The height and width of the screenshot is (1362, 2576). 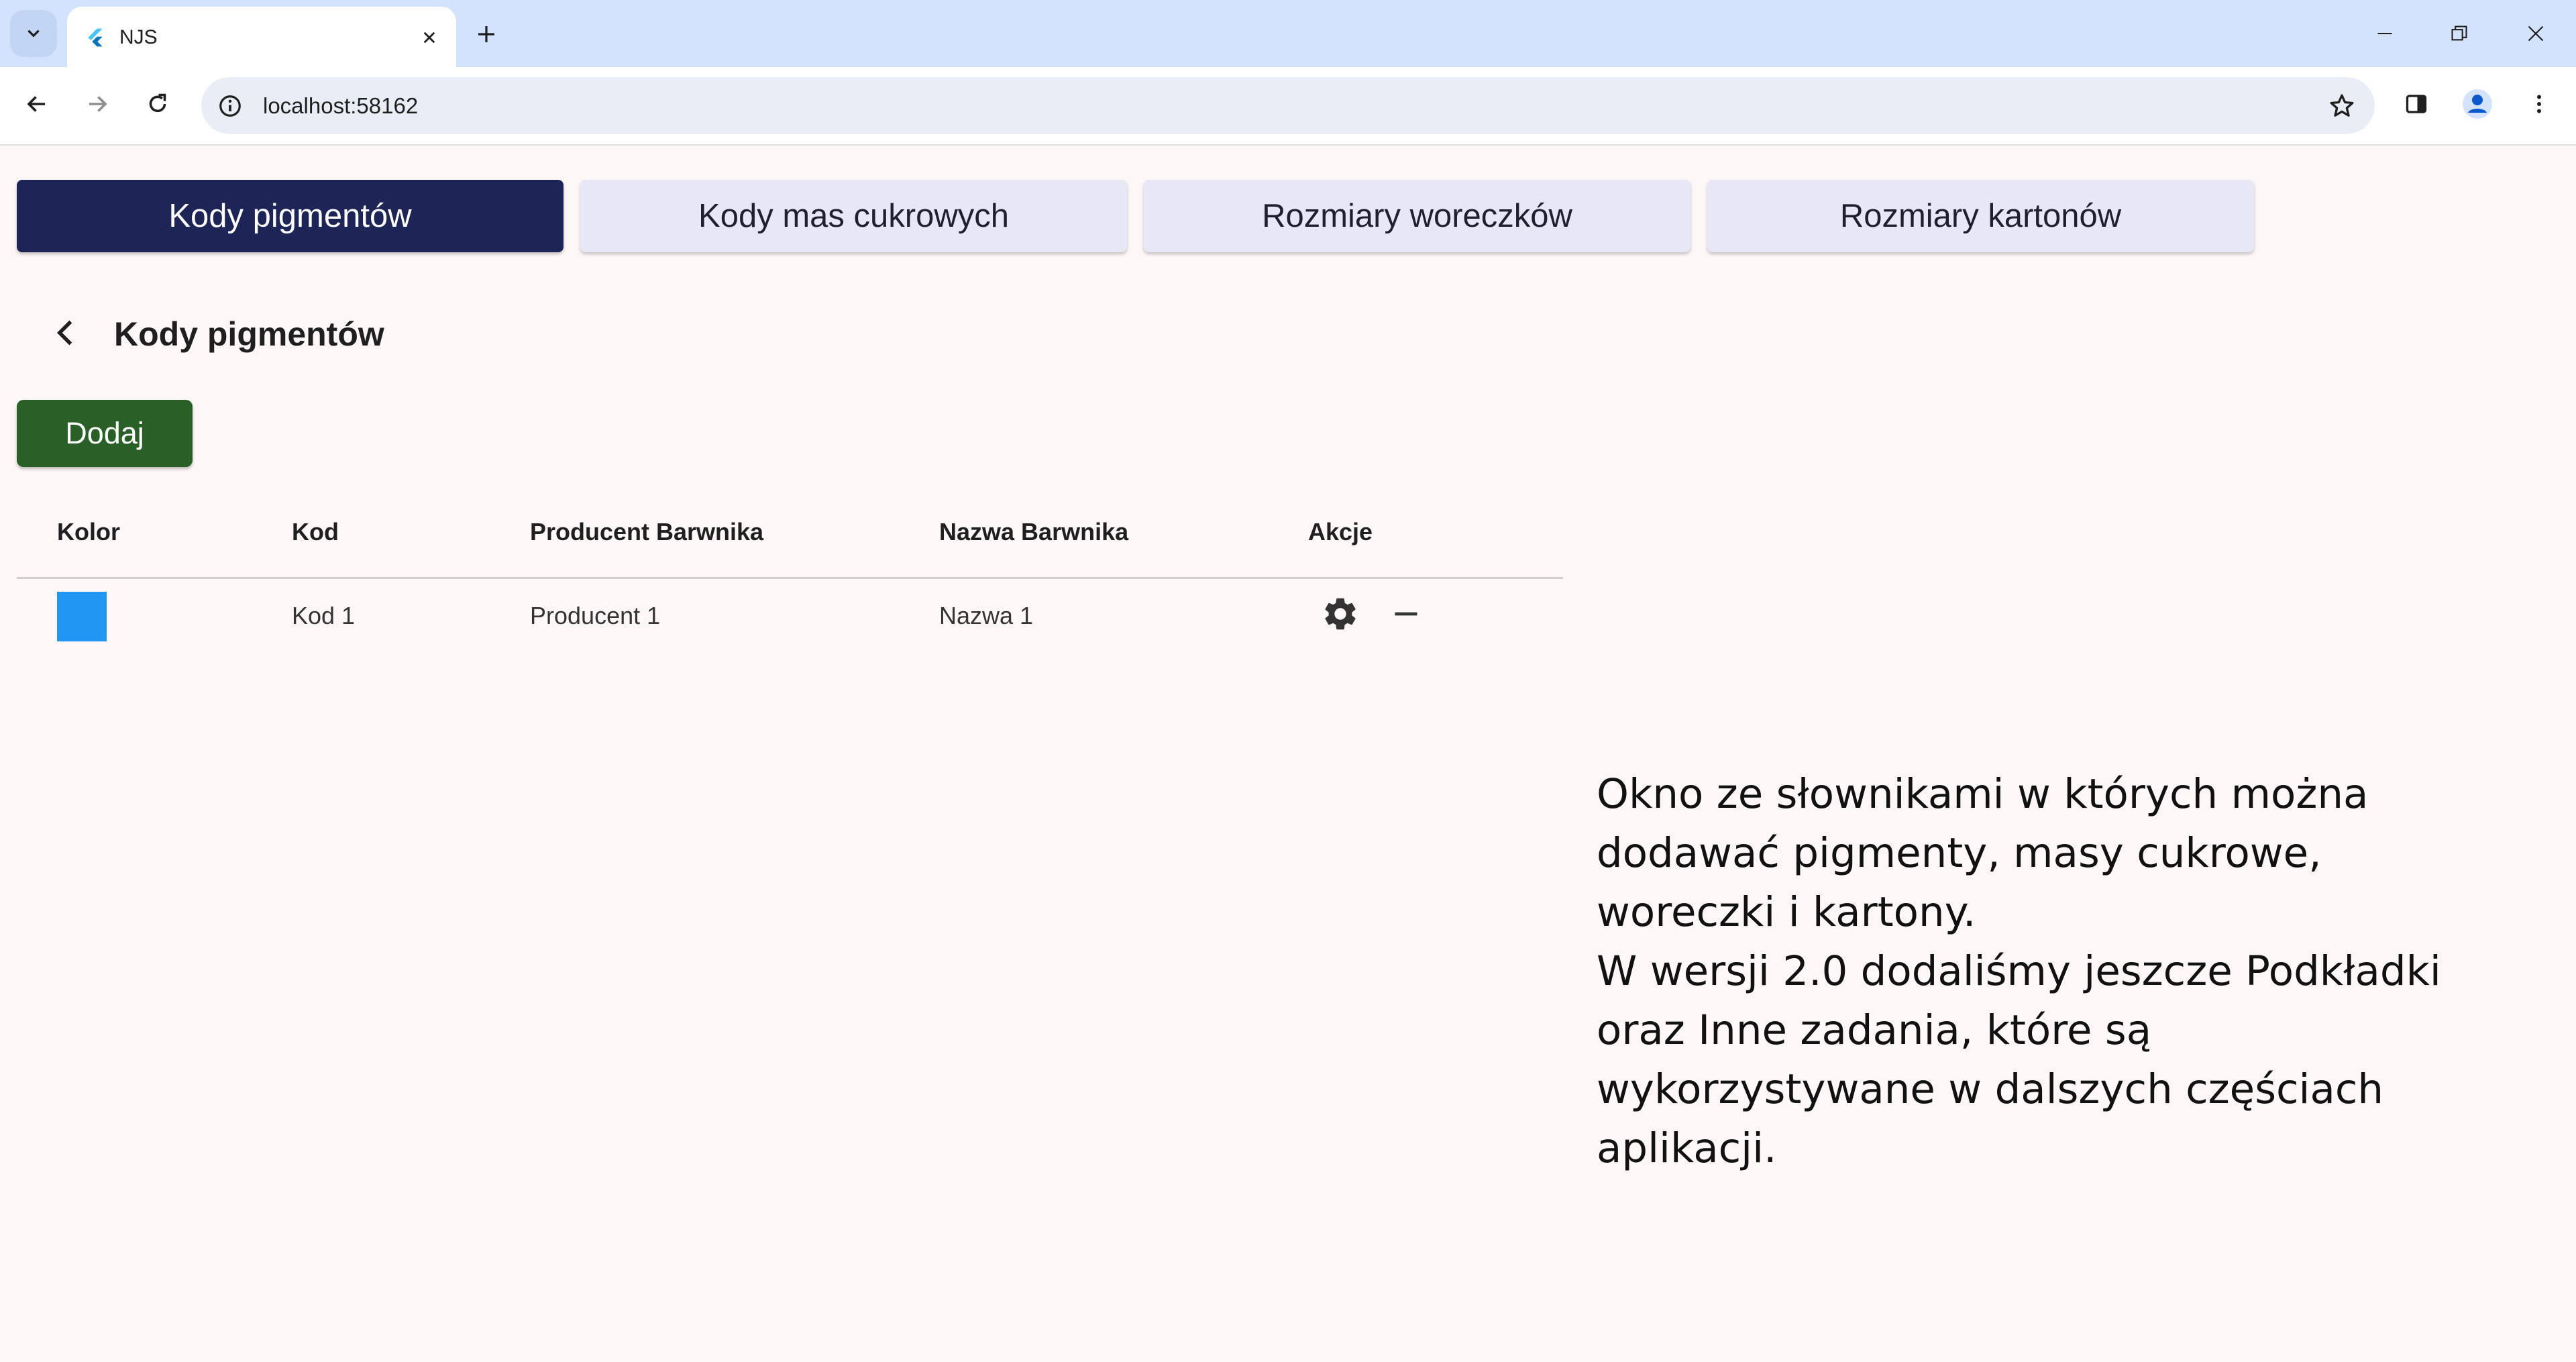 I want to click on back-arrow-button, so click(x=66, y=333).